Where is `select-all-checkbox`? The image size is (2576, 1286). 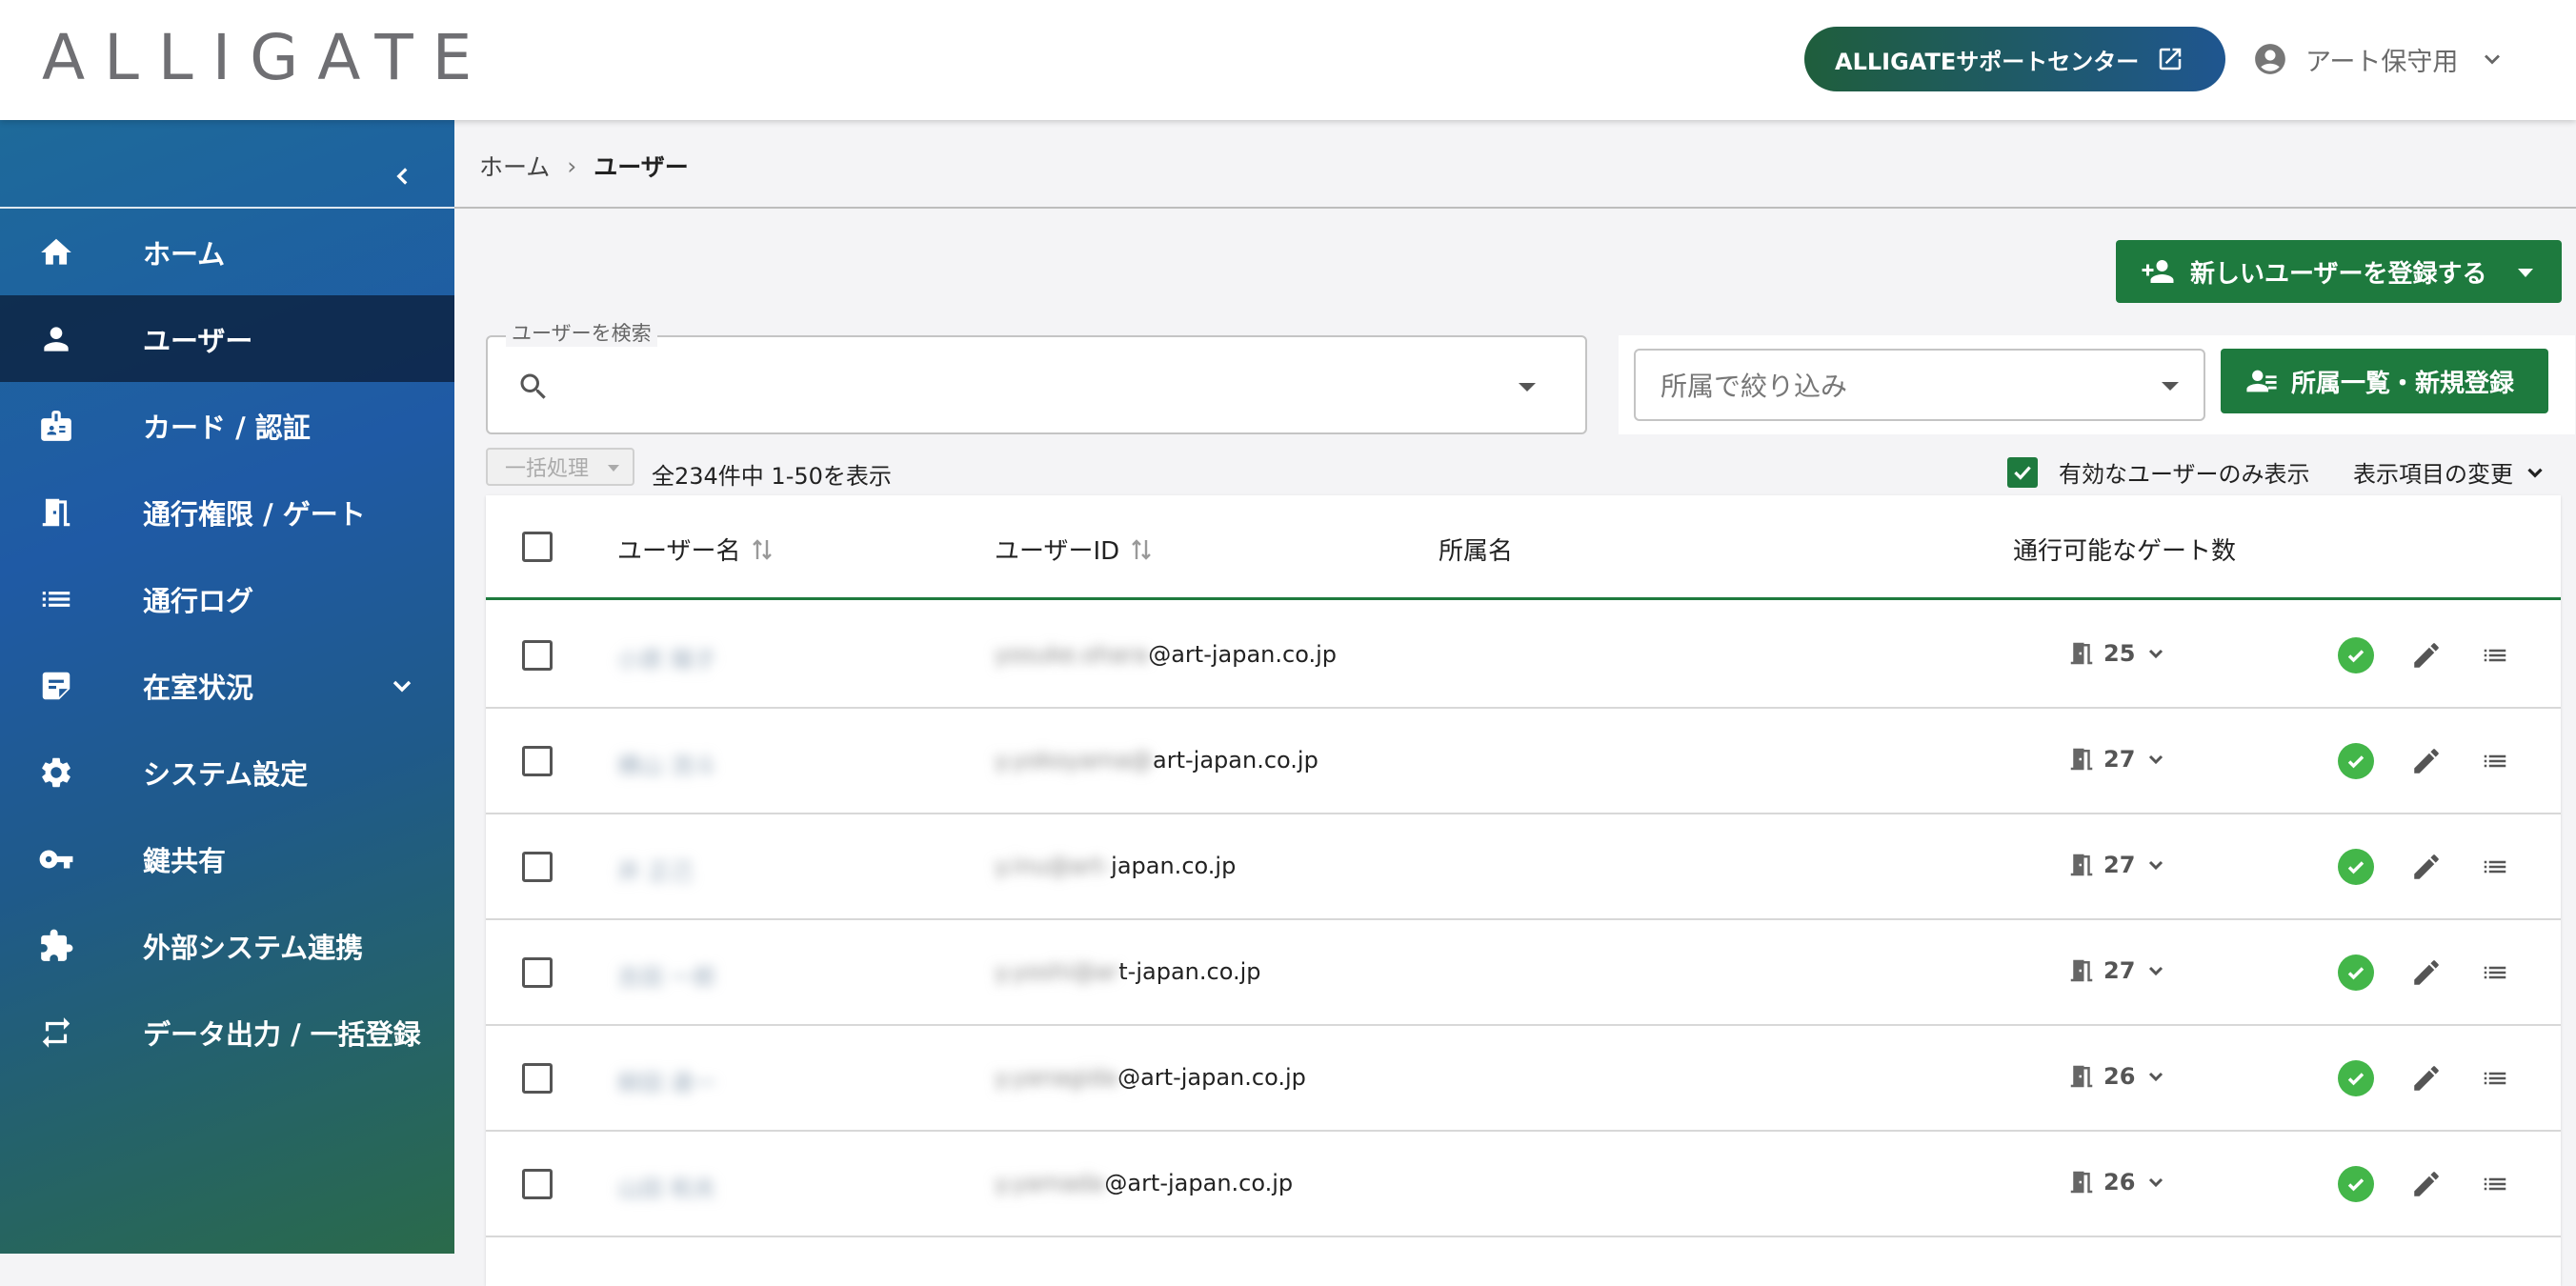 select-all-checkbox is located at coordinates (538, 547).